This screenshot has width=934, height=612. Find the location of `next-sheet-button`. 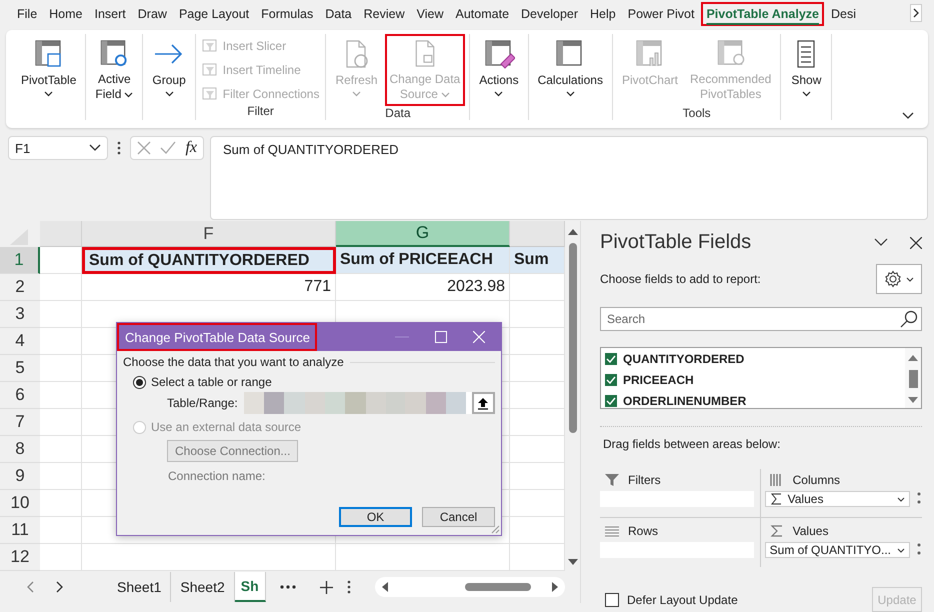

next-sheet-button is located at coordinates (59, 587).